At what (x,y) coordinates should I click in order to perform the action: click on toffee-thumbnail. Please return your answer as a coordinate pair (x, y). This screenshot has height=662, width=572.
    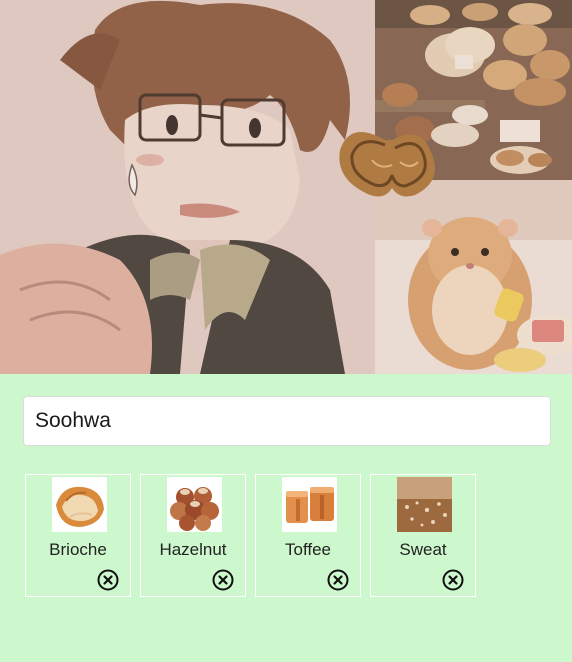
    Looking at the image, I should click on (309, 504).